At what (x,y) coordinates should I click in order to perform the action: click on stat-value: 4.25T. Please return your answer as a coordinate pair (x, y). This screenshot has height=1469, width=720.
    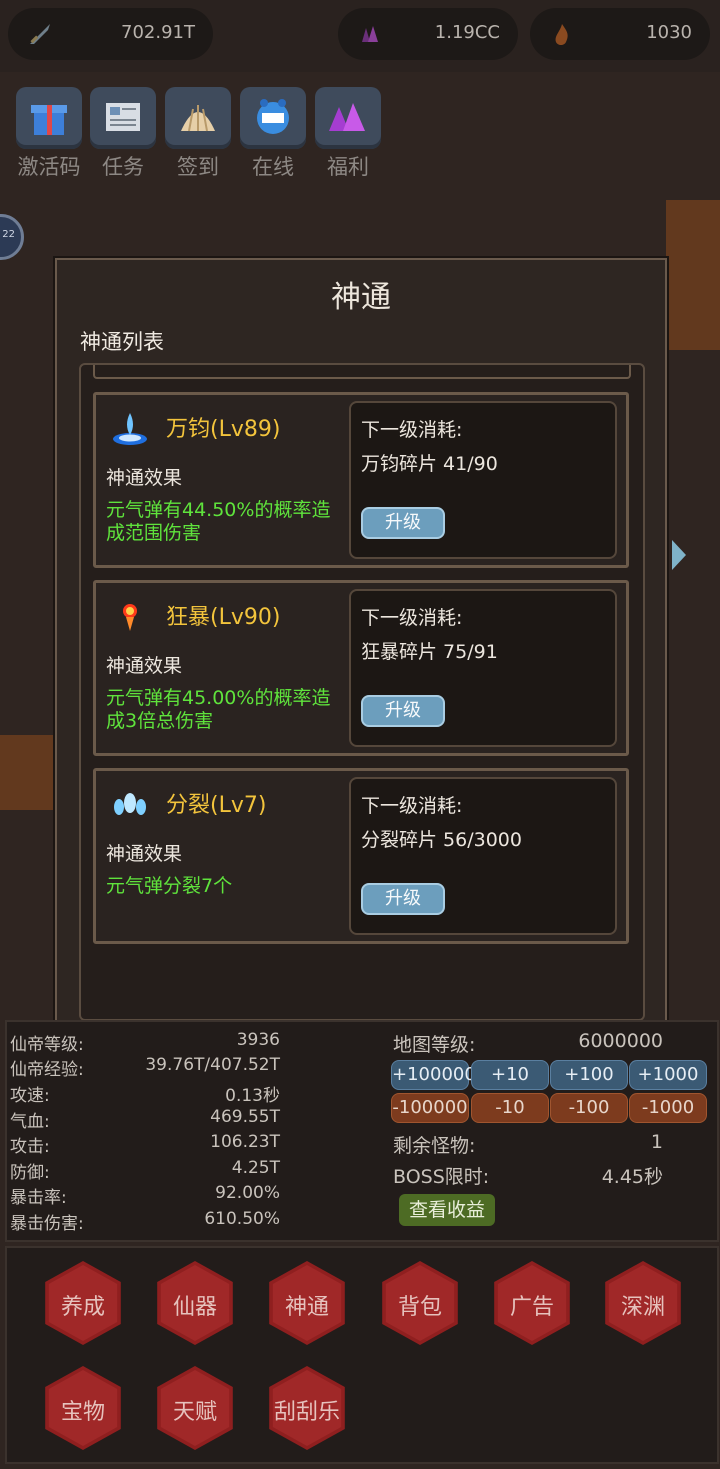
    Looking at the image, I should click on (255, 1168).